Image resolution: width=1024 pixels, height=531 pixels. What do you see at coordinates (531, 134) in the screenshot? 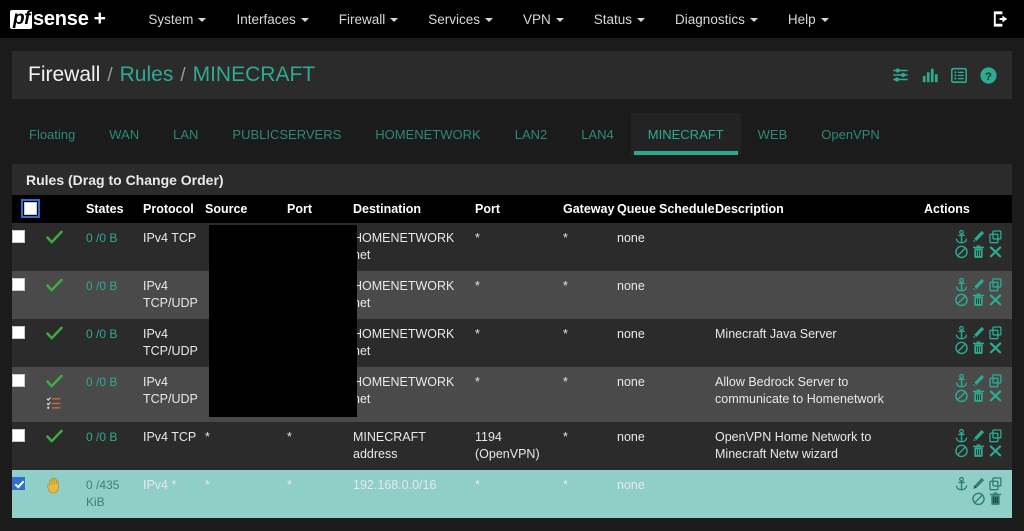
I see `tab-lan2: LAN2` at bounding box center [531, 134].